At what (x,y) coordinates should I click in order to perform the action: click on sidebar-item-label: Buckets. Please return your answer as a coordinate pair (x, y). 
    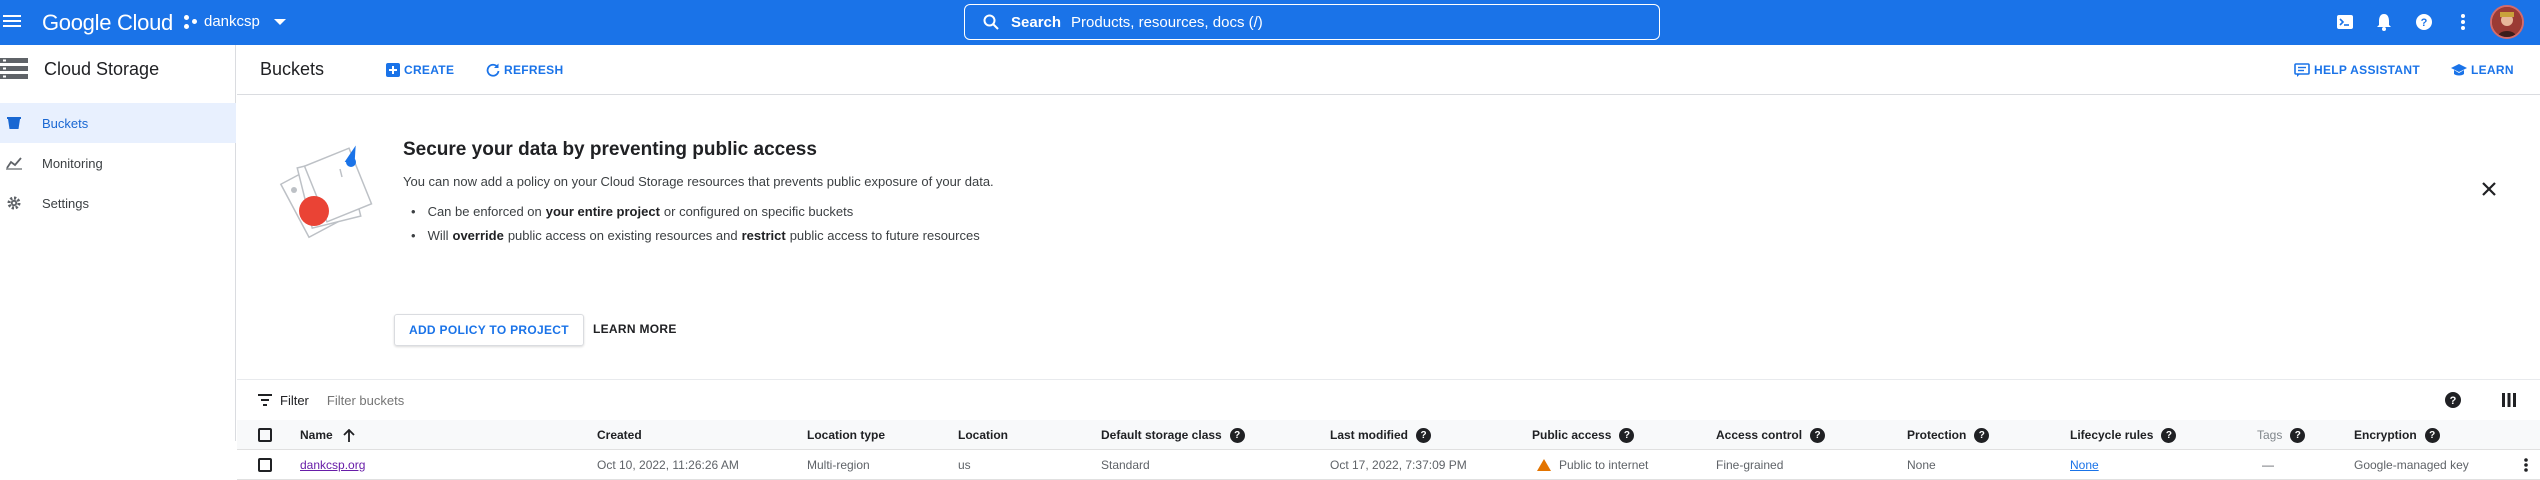
    Looking at the image, I should click on (65, 123).